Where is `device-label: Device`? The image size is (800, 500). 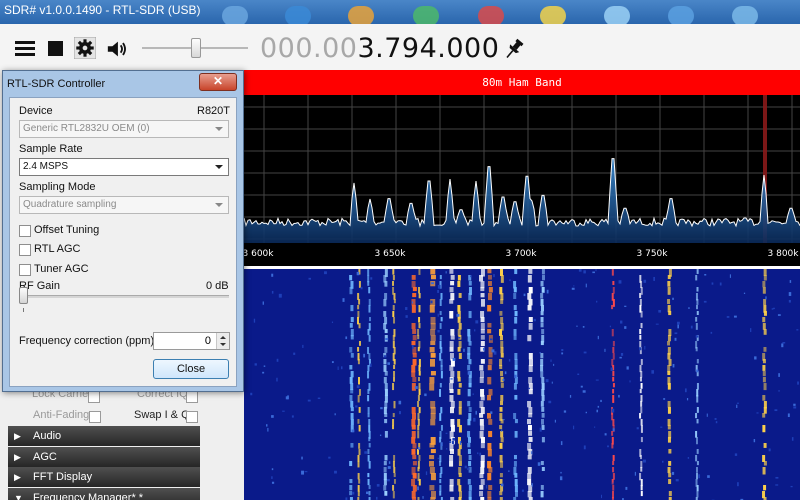
device-label: Device is located at coordinates (36, 111).